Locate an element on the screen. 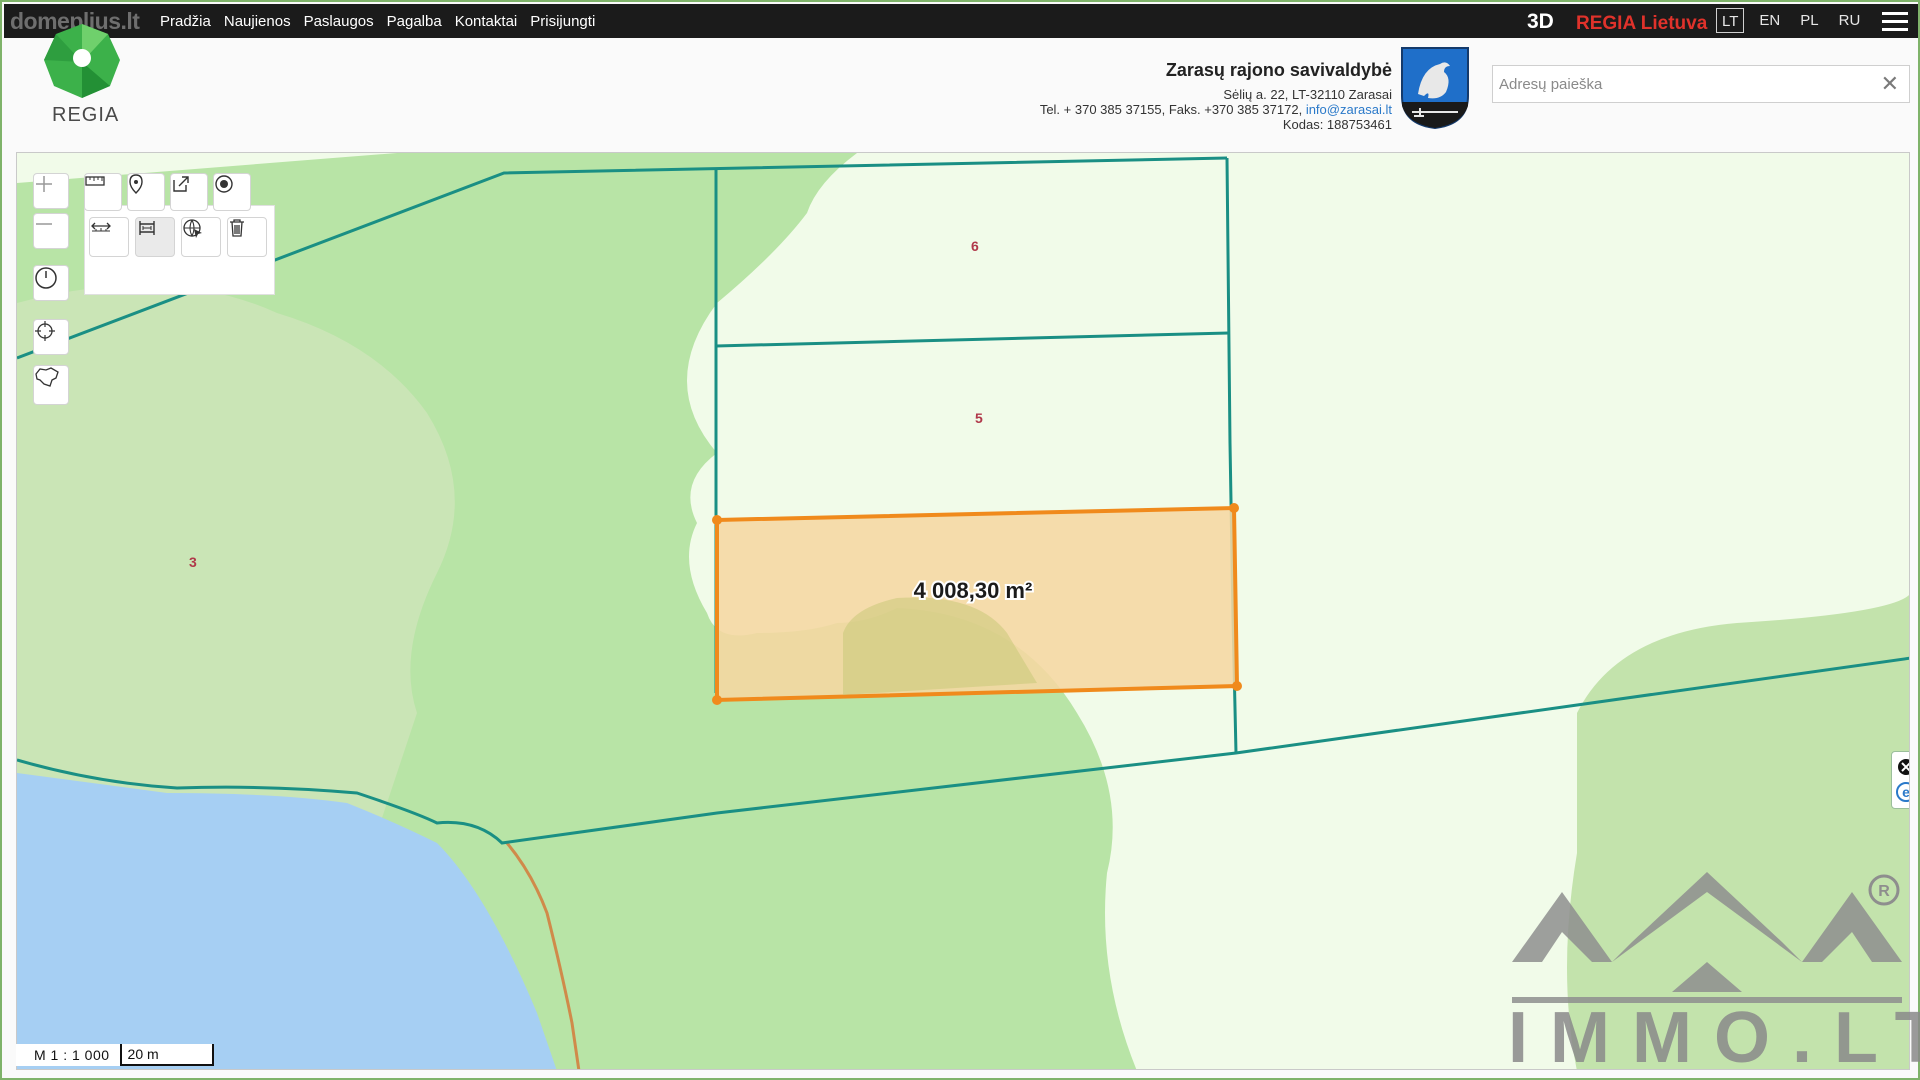 The width and height of the screenshot is (1920, 1080). plus-icon is located at coordinates (44, 184).